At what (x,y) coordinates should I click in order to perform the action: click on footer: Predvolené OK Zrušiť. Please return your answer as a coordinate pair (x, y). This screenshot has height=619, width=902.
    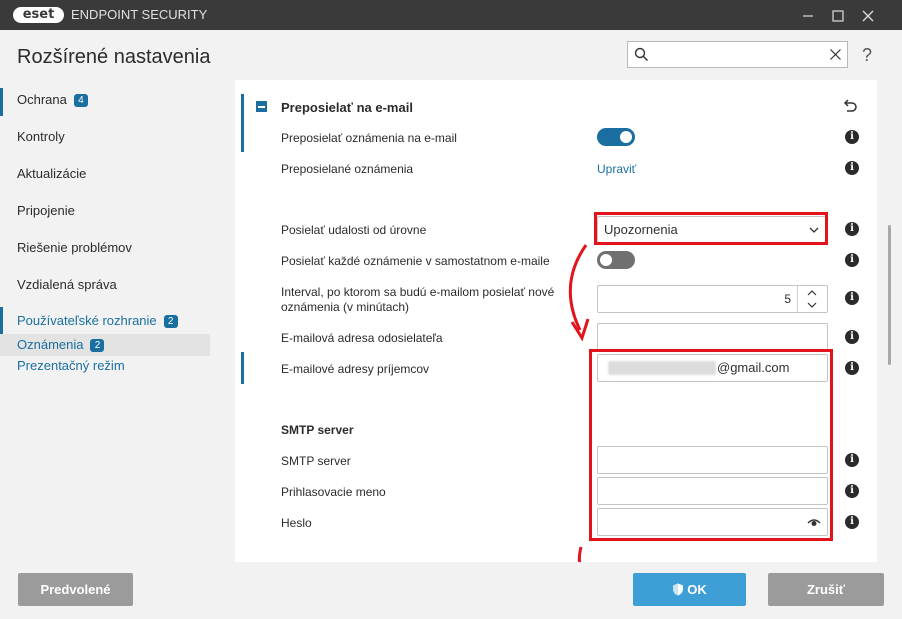
    Looking at the image, I should click on (451, 590).